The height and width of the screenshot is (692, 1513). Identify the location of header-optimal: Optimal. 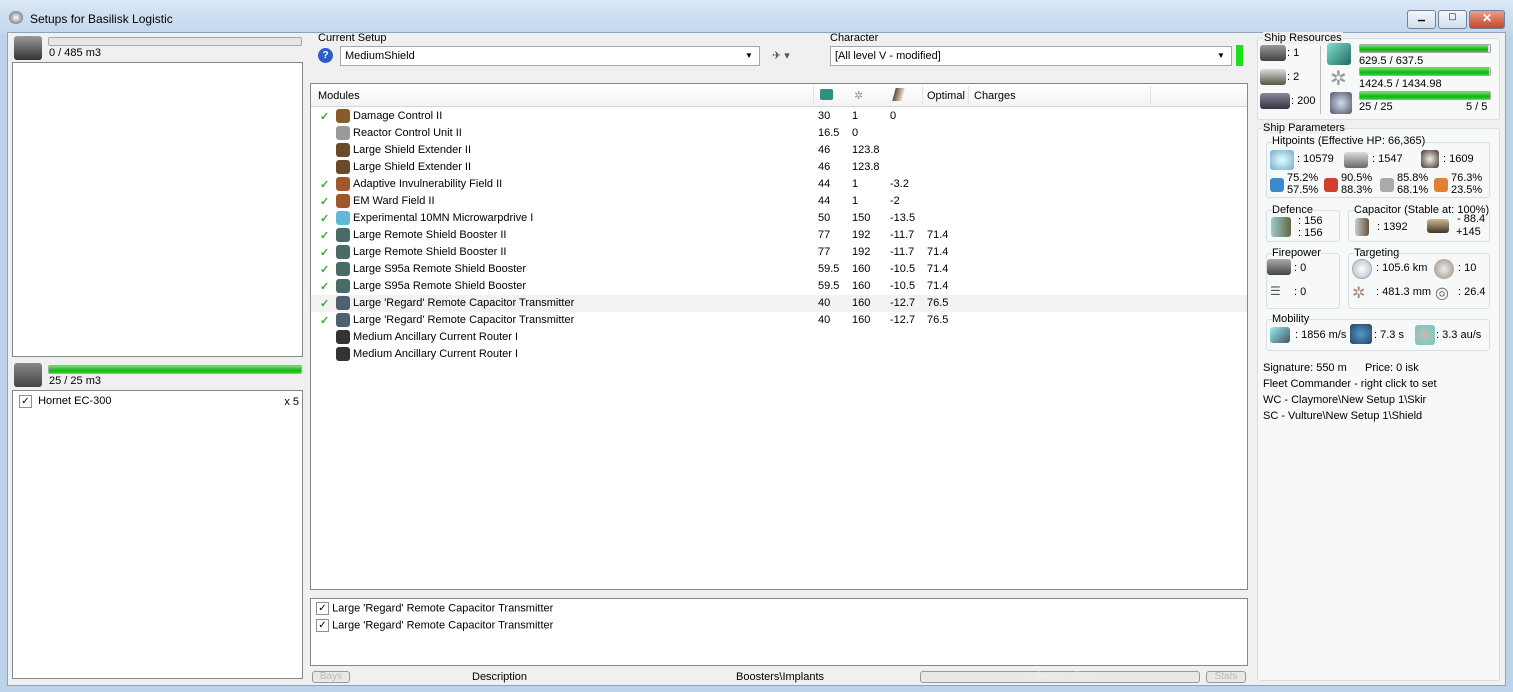
(946, 96).